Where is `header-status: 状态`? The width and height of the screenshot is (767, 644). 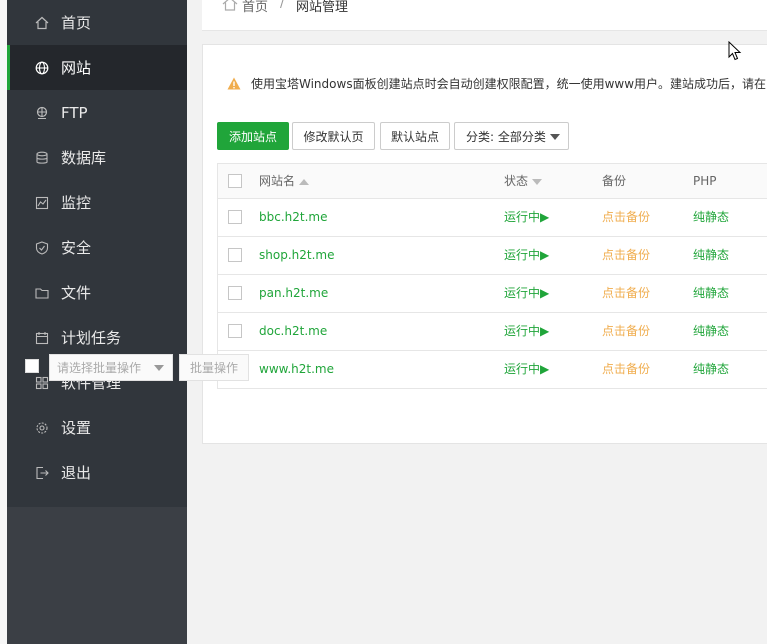
header-status: 状态 is located at coordinates (523, 181).